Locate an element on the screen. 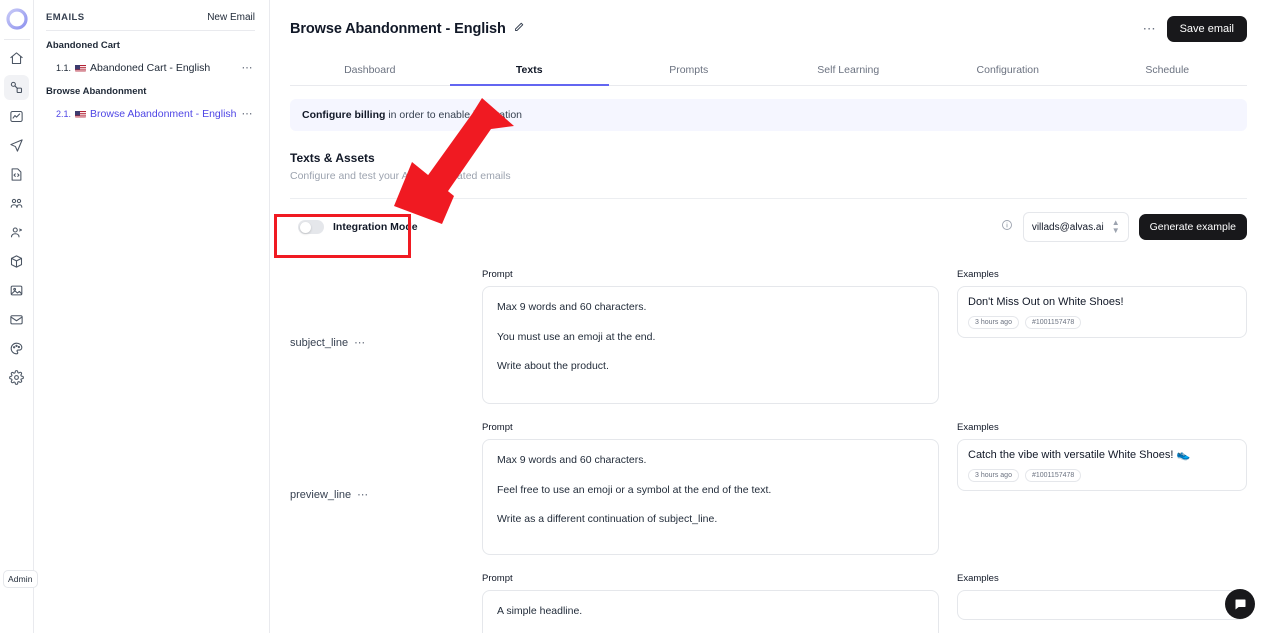 This screenshot has height=633, width=1269. sidebar-item-images is located at coordinates (16, 290).